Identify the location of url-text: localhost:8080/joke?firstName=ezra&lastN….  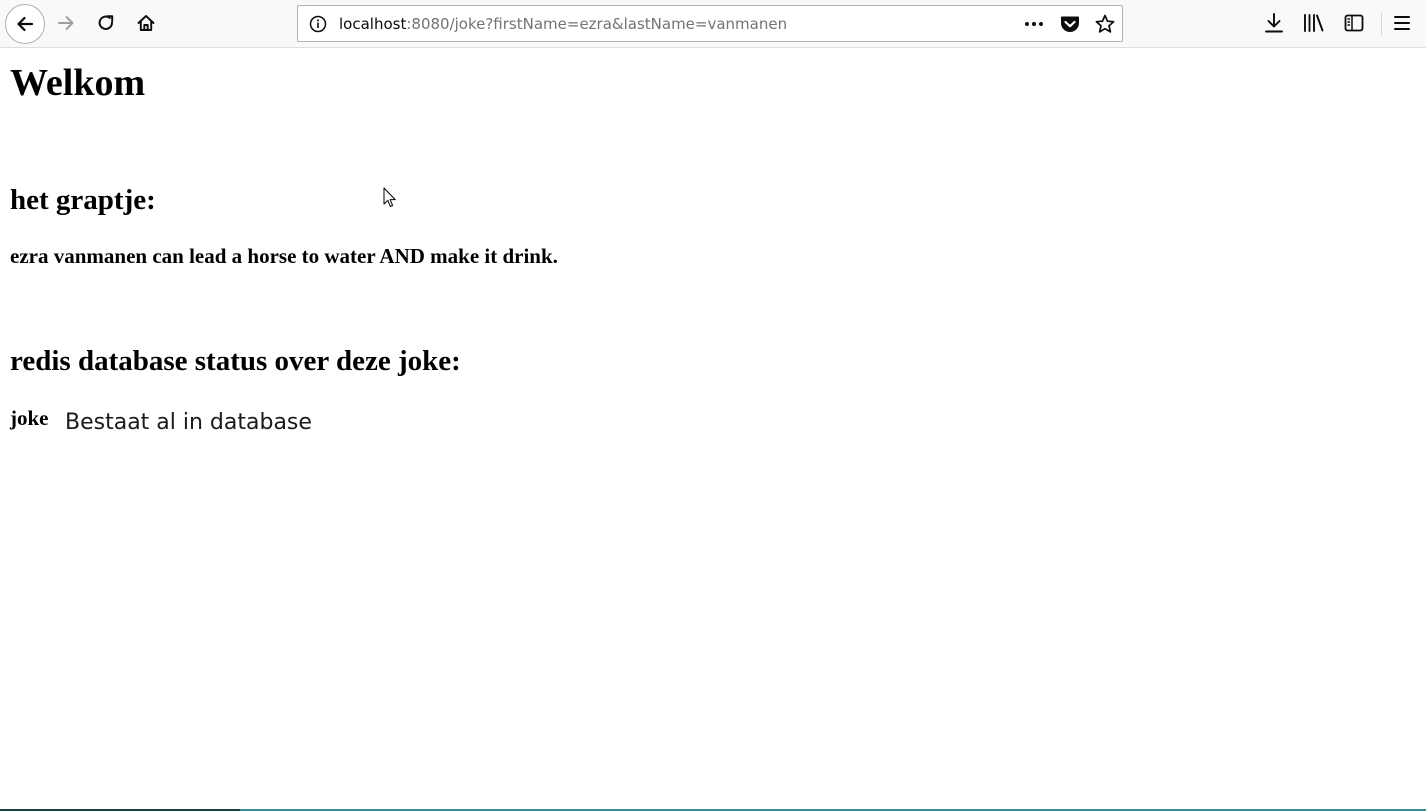
(563, 24).